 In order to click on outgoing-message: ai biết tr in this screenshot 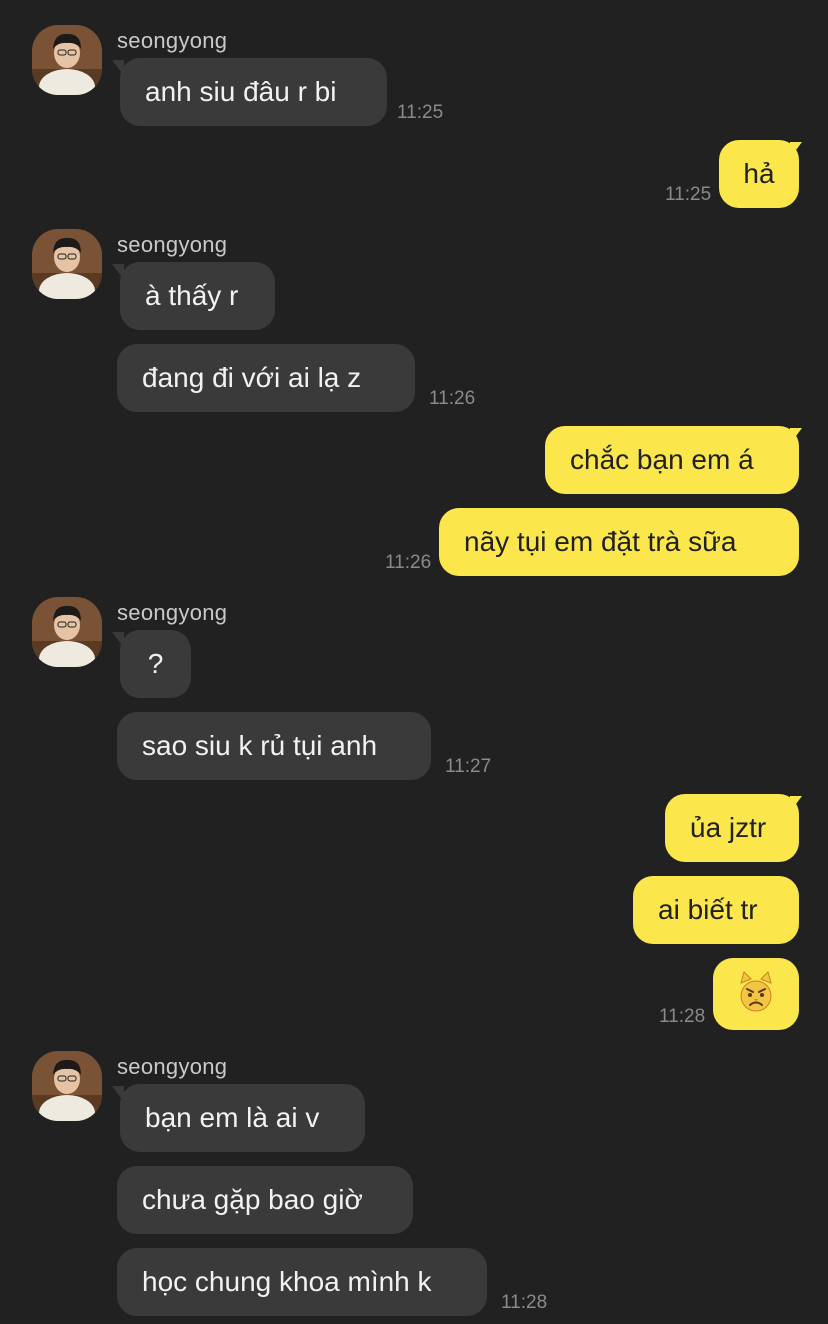, I will do `click(716, 910)`.